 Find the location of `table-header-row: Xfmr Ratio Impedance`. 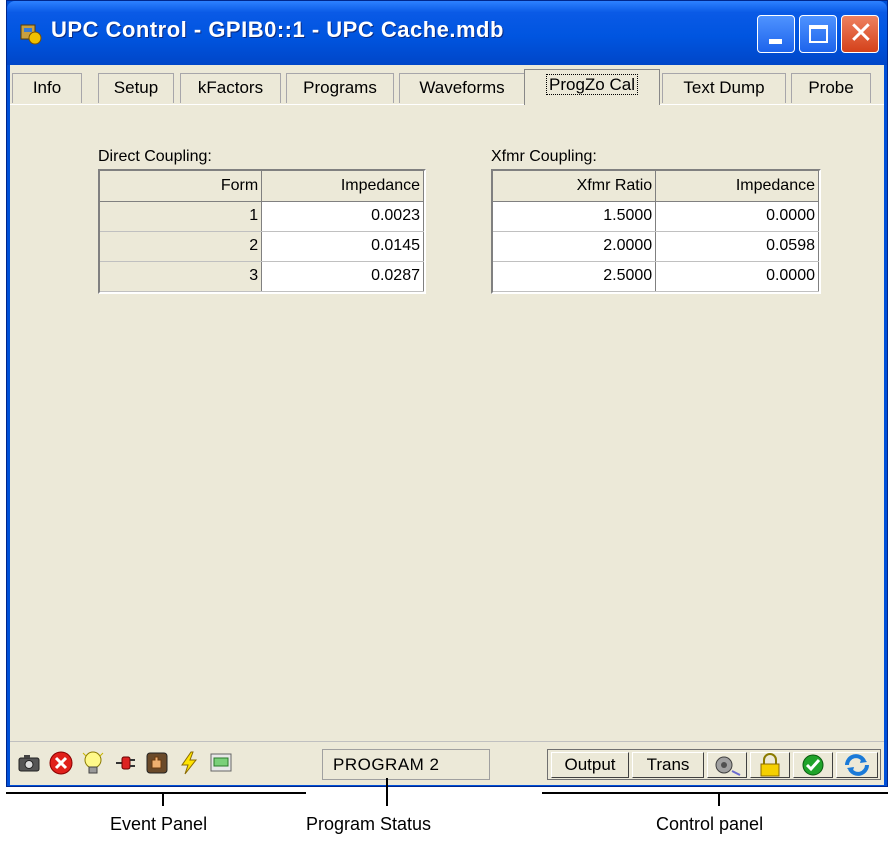

table-header-row: Xfmr Ratio Impedance is located at coordinates (656, 186).